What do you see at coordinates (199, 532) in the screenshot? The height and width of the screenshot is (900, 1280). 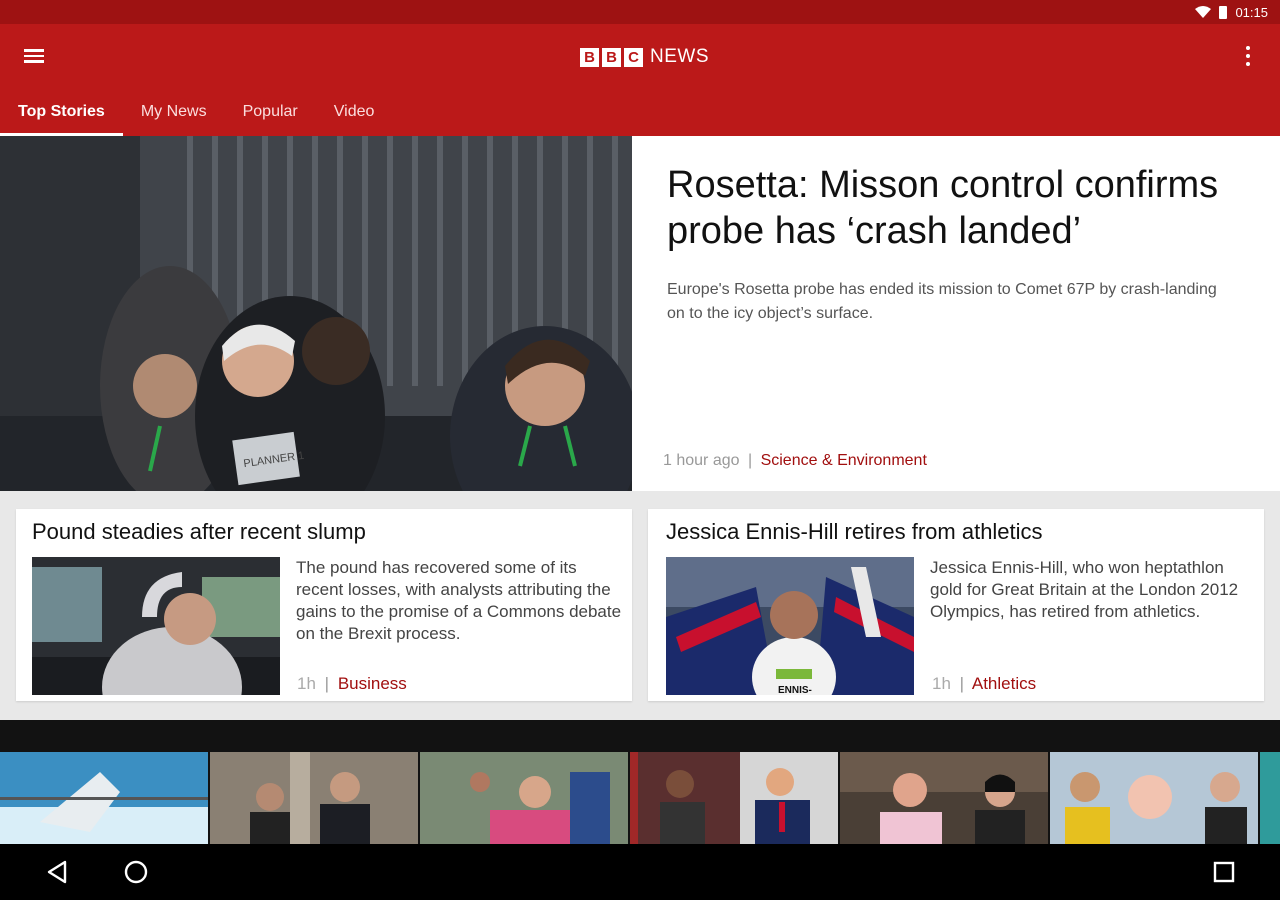 I see `card-headline: Pound steadies after recent slump` at bounding box center [199, 532].